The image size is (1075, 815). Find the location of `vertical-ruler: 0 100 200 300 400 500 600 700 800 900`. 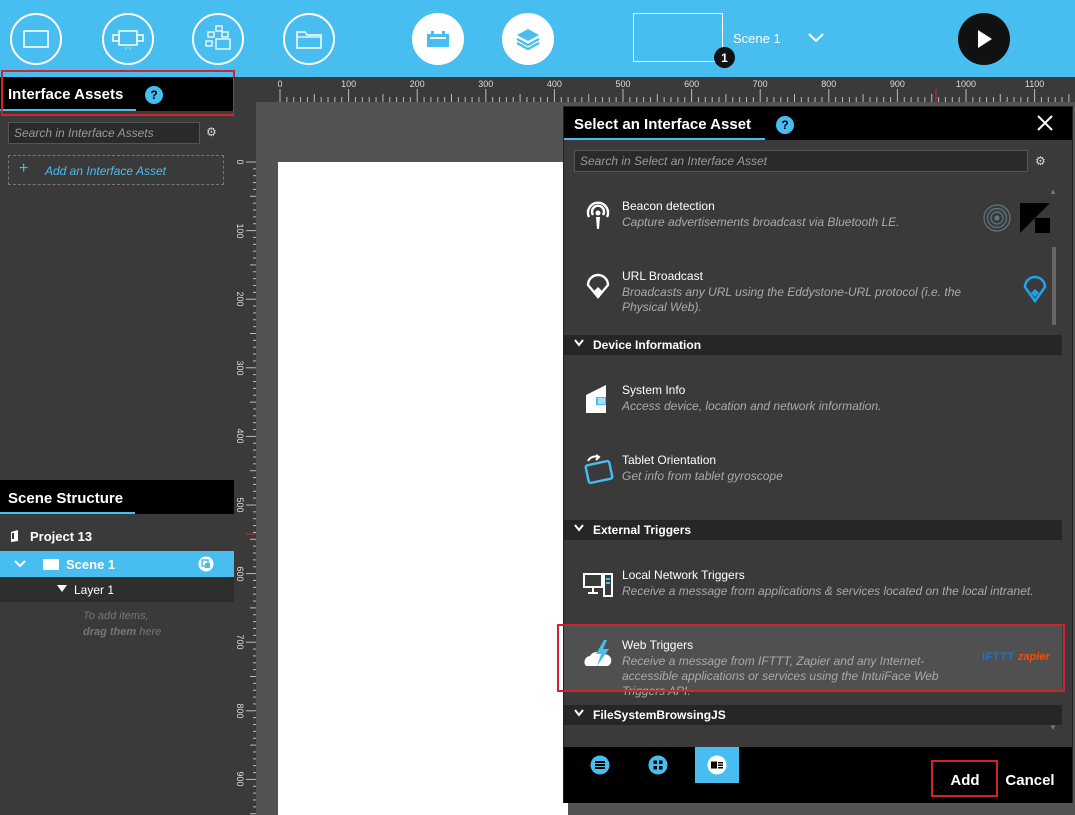

vertical-ruler: 0 100 200 300 400 500 600 700 800 900 is located at coordinates (245, 458).